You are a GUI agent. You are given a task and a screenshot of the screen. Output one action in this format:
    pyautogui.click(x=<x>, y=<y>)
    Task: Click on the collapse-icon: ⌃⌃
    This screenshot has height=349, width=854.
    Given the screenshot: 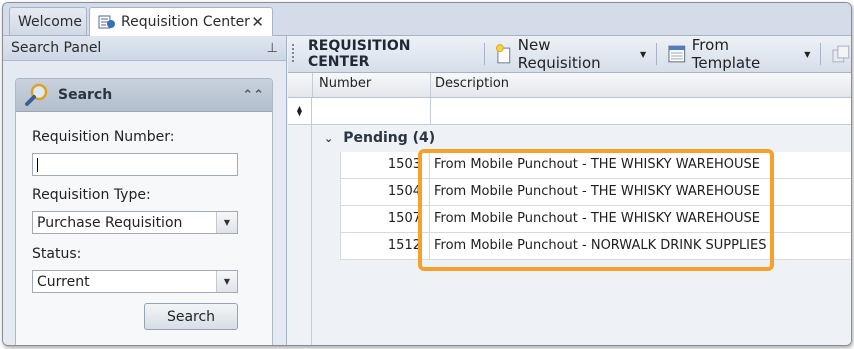 What is the action you would take?
    pyautogui.click(x=253, y=95)
    